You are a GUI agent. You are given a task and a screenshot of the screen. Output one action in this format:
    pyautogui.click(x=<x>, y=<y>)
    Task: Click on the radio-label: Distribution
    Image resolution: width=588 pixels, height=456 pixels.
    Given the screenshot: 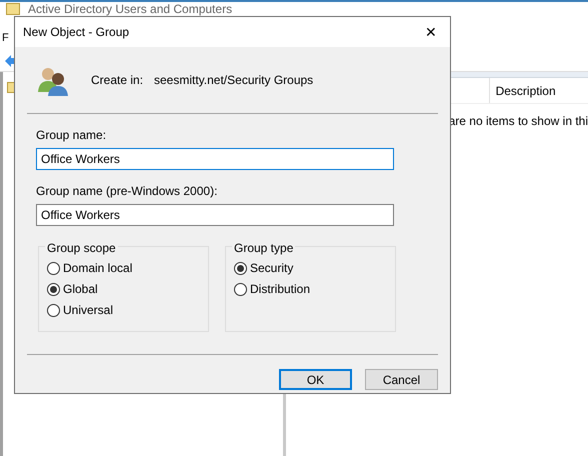 What is the action you would take?
    pyautogui.click(x=280, y=289)
    